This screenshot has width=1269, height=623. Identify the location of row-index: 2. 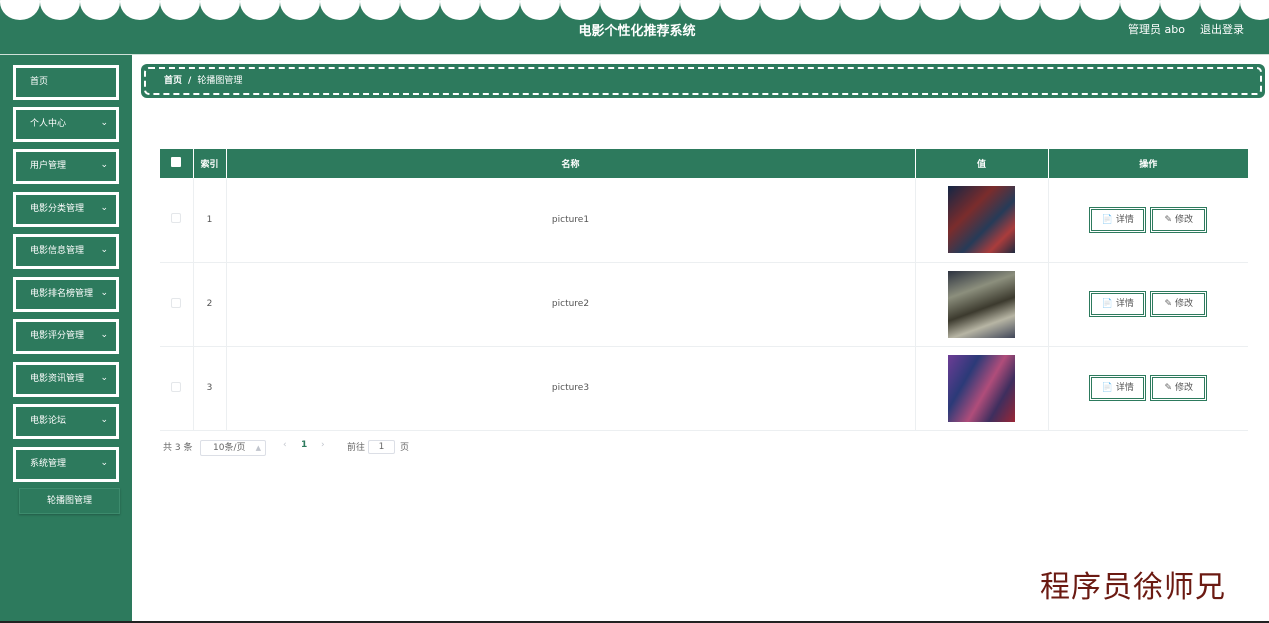
(210, 304).